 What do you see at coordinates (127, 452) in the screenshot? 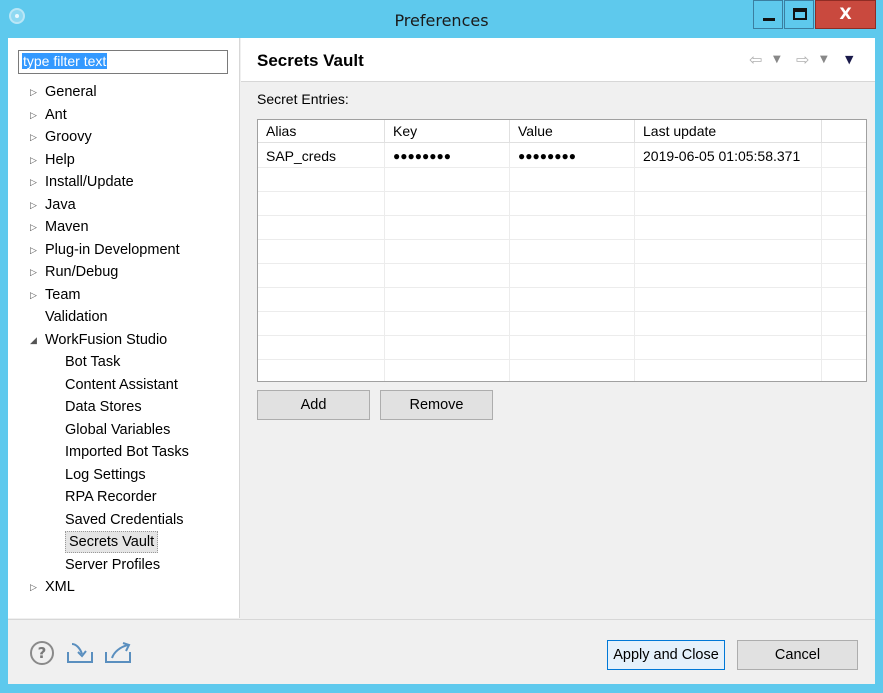
I see `tree-item-label: Imported Bot Tasks` at bounding box center [127, 452].